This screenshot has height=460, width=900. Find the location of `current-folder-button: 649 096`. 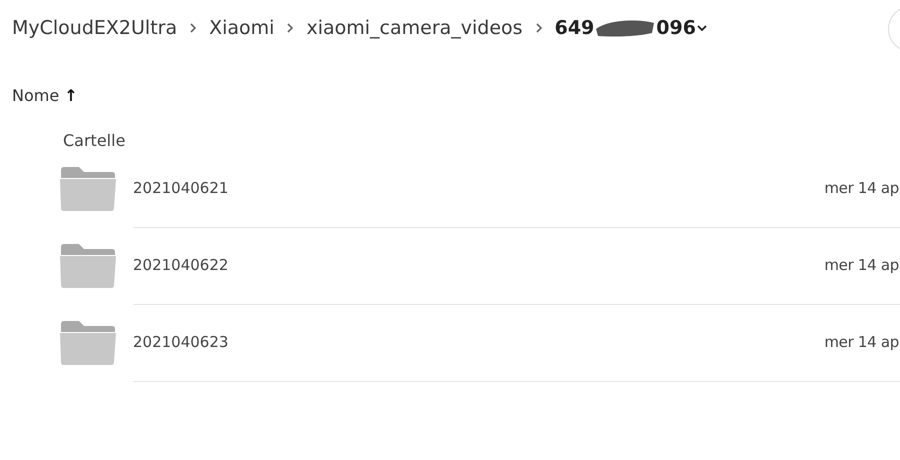

current-folder-button: 649 096 is located at coordinates (631, 28).